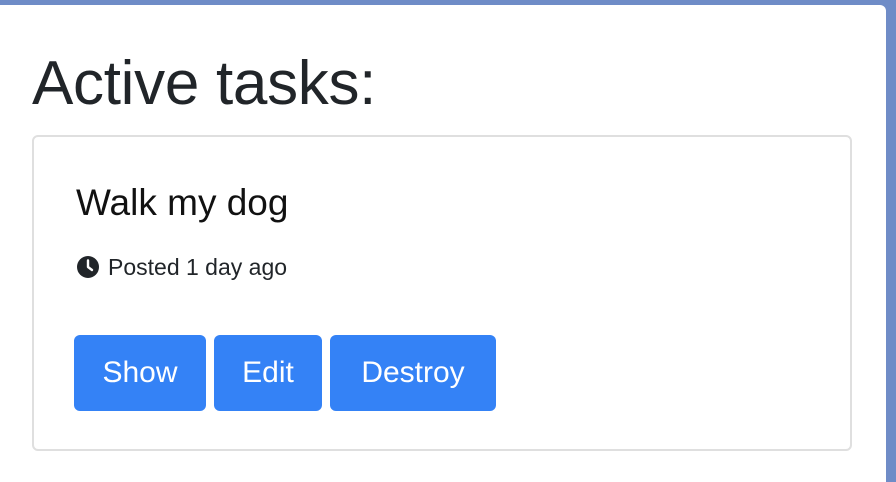 Image resolution: width=896 pixels, height=482 pixels. I want to click on clock-icon, so click(88, 267).